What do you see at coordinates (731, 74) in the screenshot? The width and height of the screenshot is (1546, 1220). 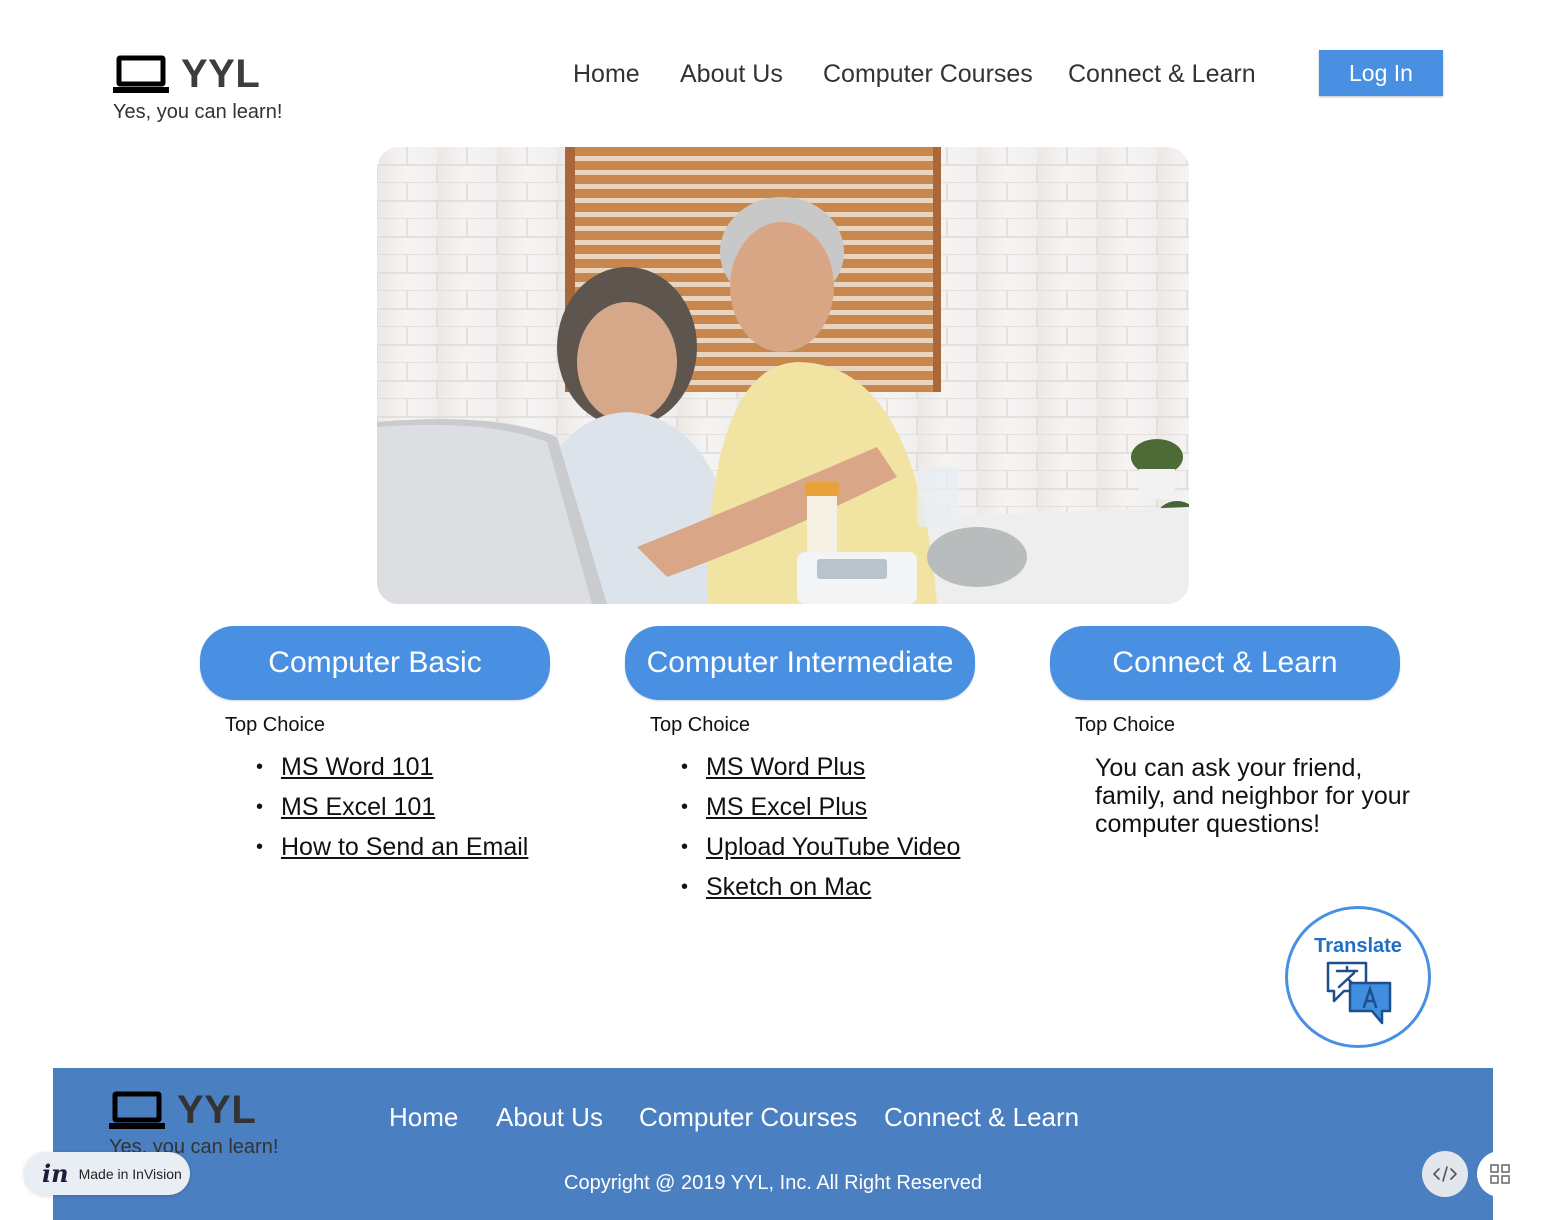 I see `nav-about-us: About Us` at bounding box center [731, 74].